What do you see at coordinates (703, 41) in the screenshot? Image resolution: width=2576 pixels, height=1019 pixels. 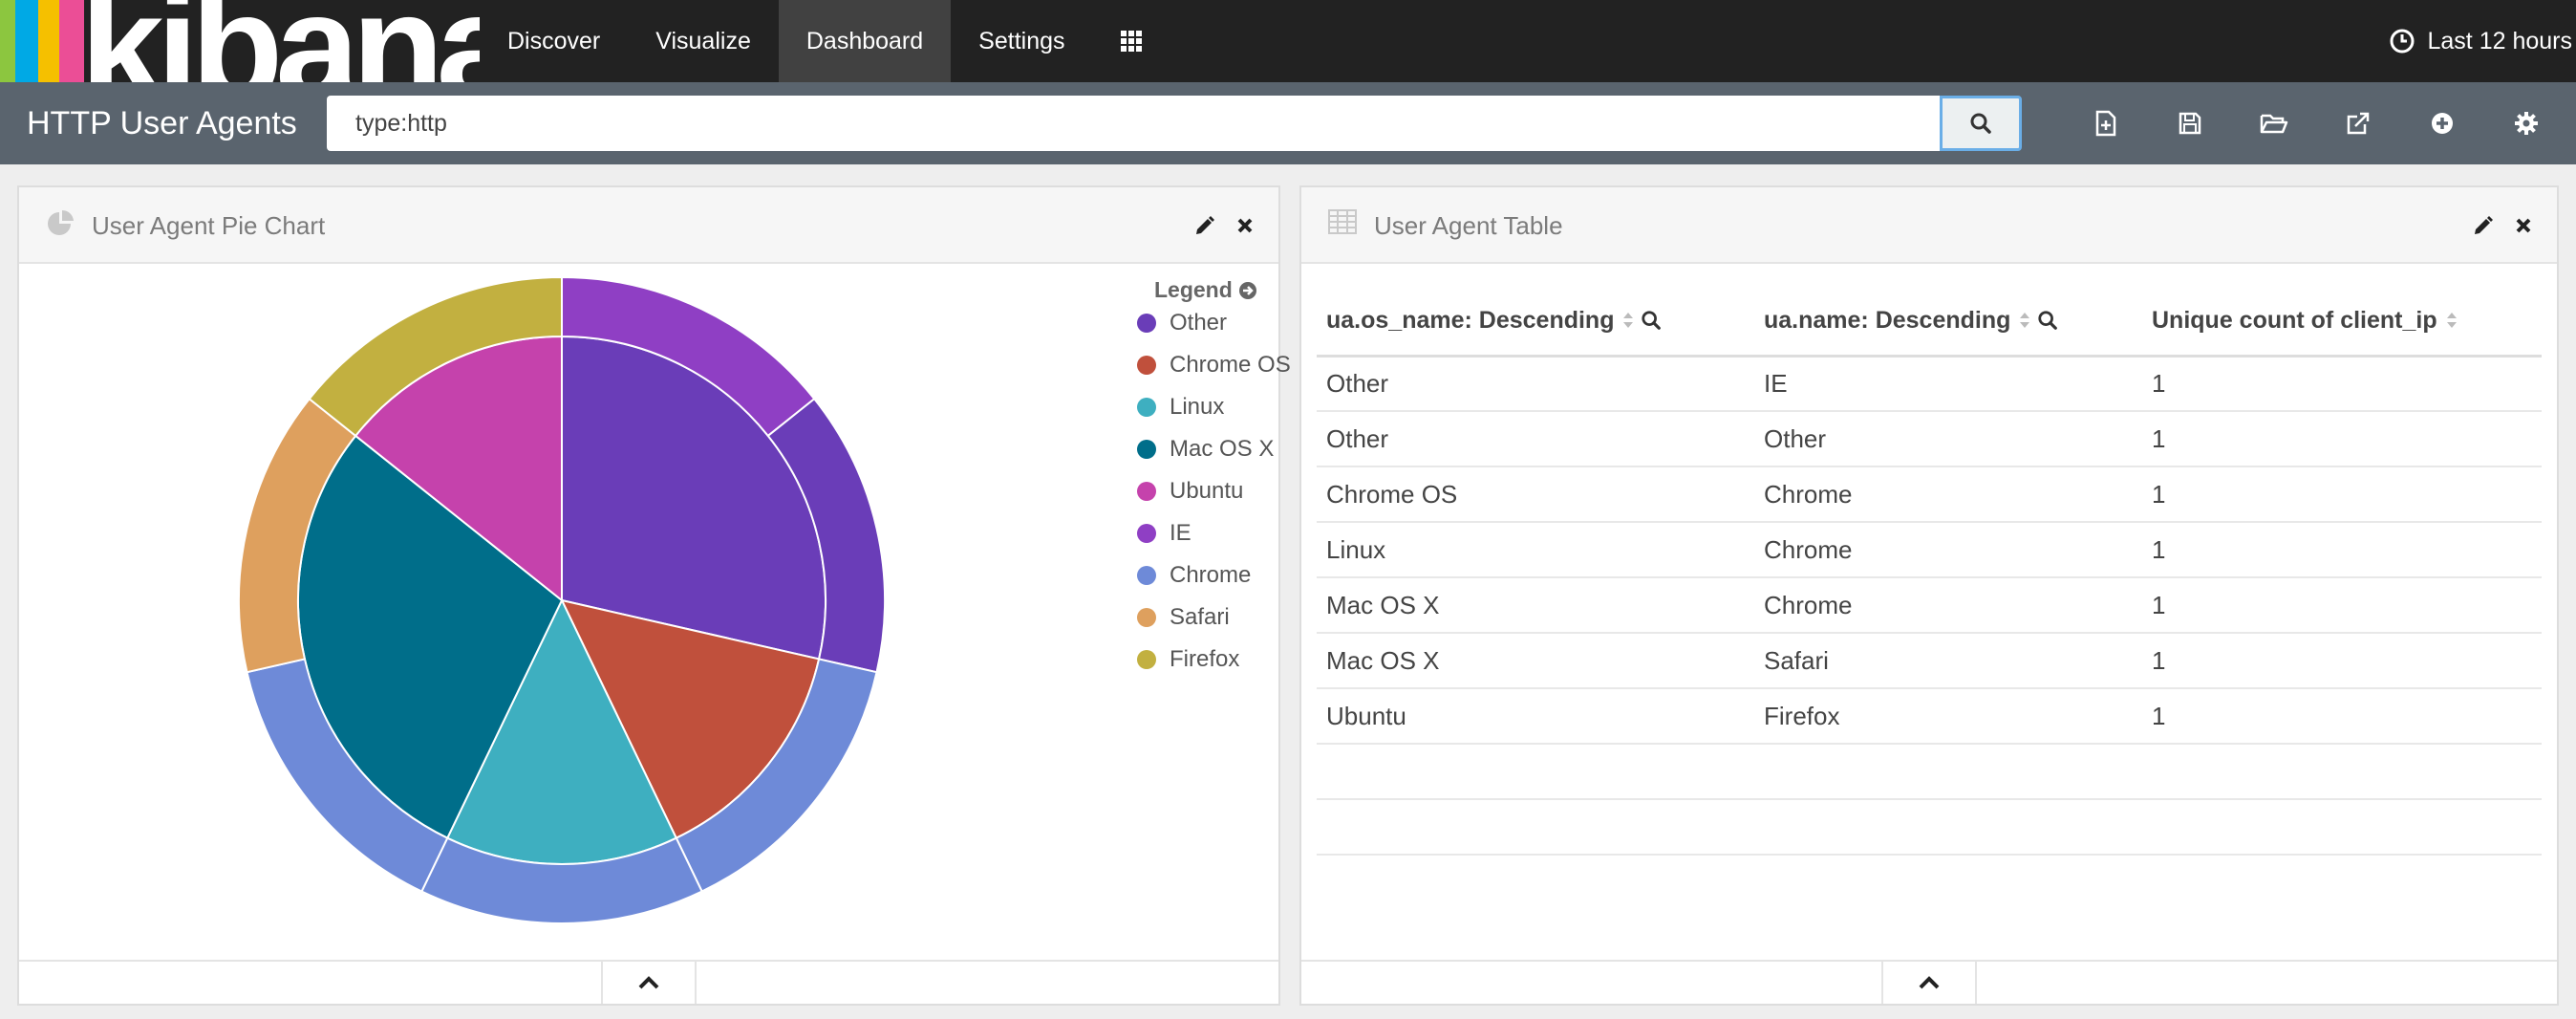 I see `nav-visualize: Visualize` at bounding box center [703, 41].